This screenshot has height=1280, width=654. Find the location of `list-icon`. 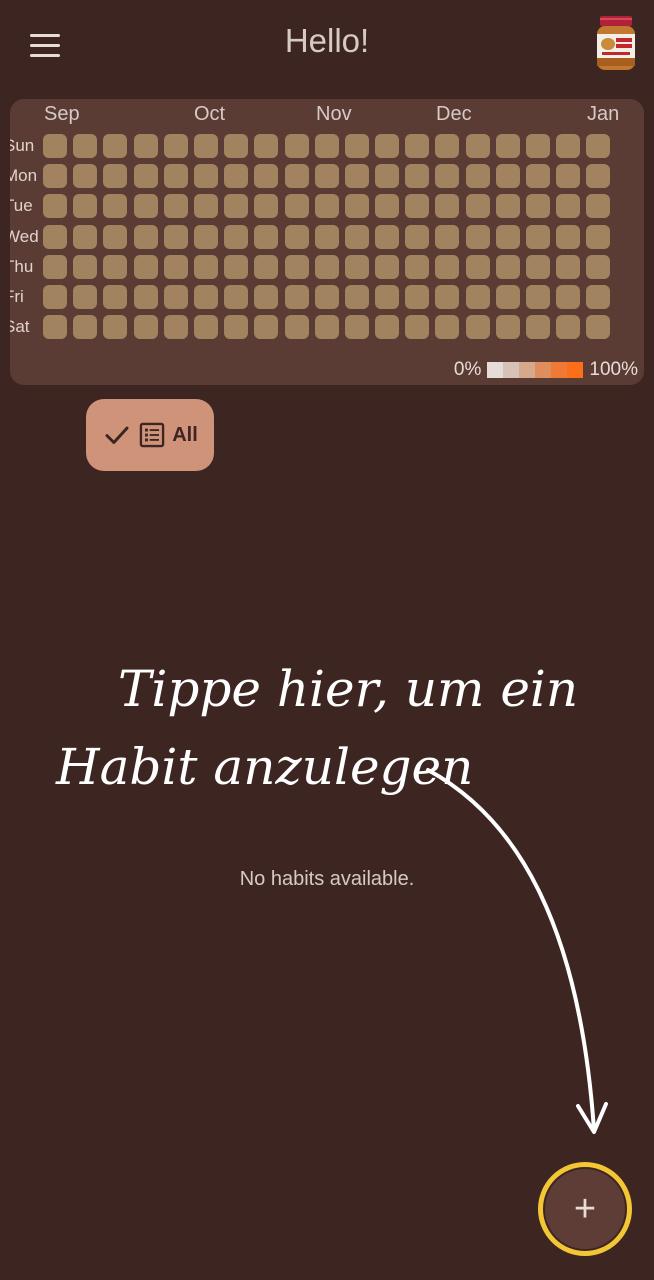

list-icon is located at coordinates (152, 435).